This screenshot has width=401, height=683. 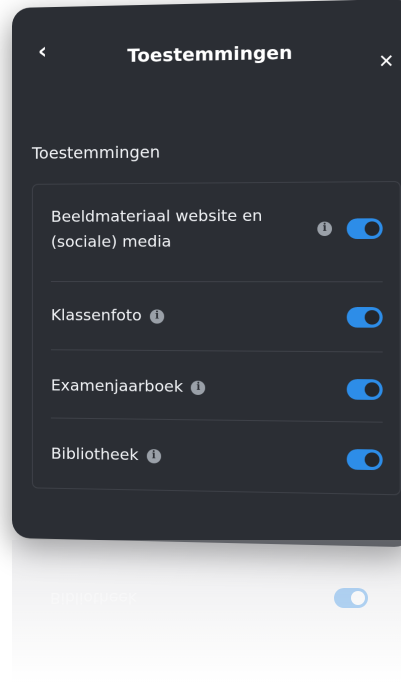 I want to click on toggle-bibliotheek, so click(x=364, y=459).